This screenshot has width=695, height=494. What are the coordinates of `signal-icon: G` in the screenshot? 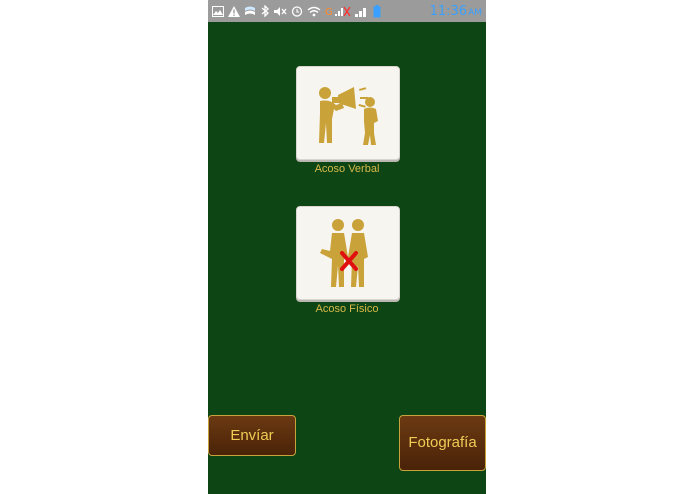 It's located at (338, 11).